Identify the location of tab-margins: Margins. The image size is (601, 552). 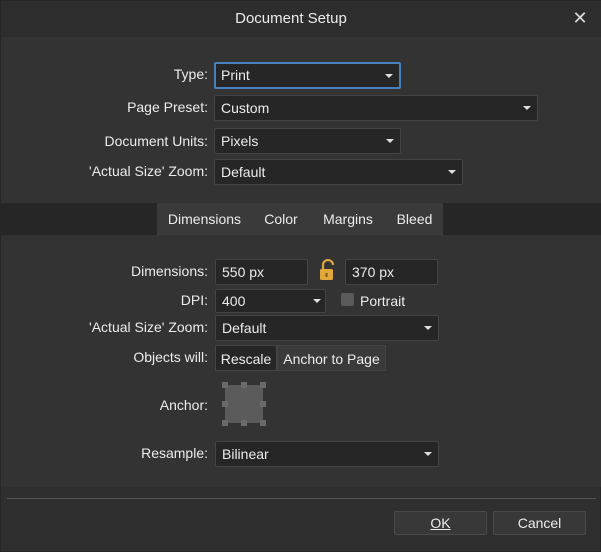
(348, 219).